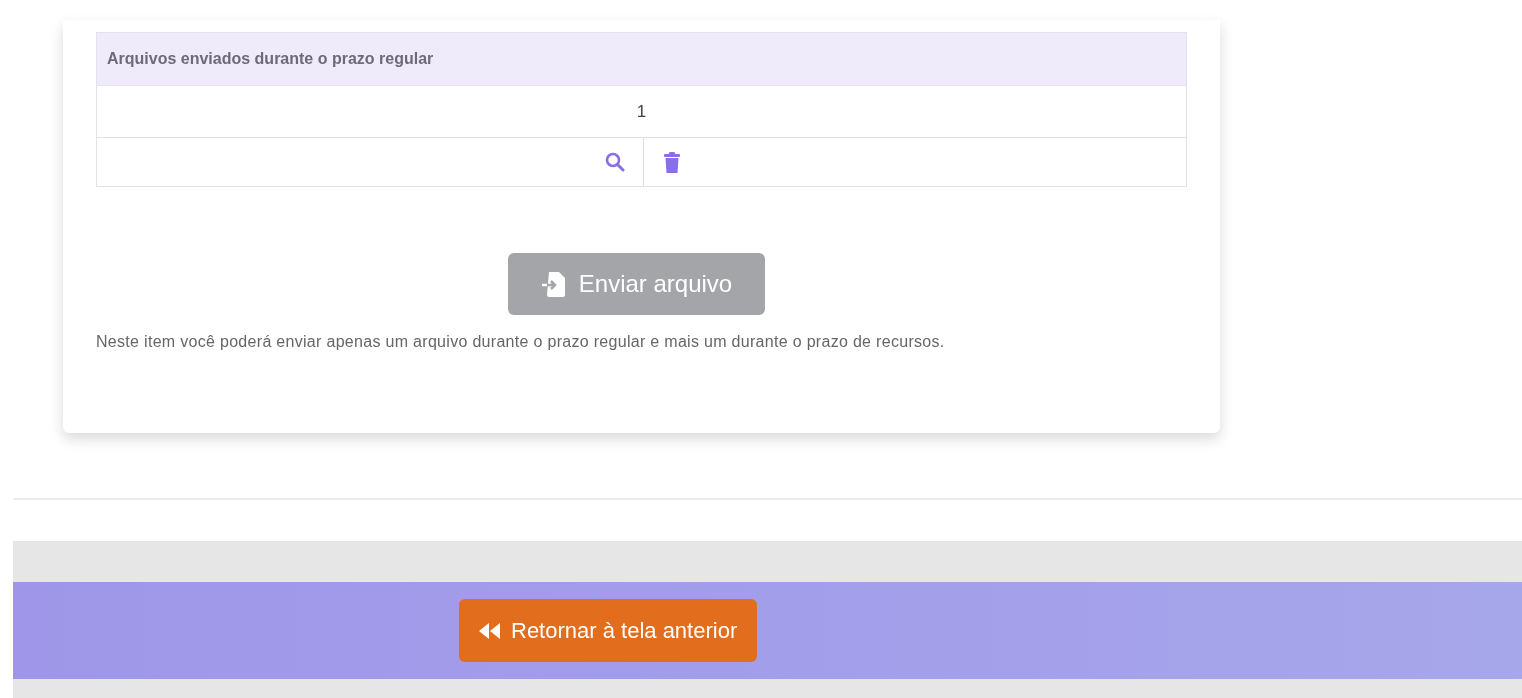  Describe the element at coordinates (608, 630) in the screenshot. I see `back-button: Retornar à tela anterior` at that location.